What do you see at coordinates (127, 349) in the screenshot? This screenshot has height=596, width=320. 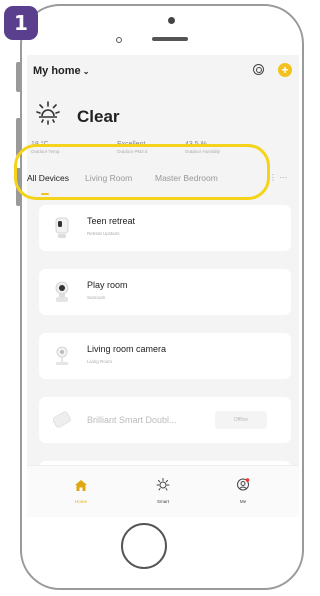 I see `device-name: Living room camera` at bounding box center [127, 349].